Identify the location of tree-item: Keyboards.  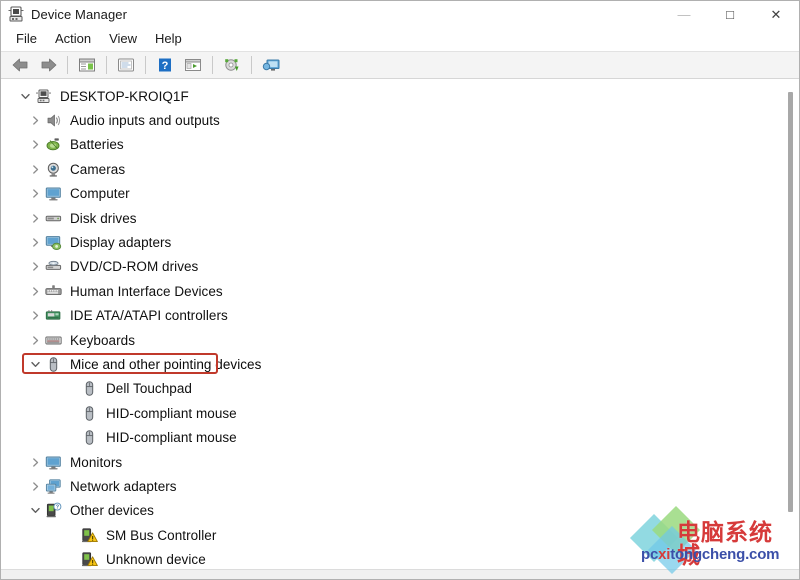
(400, 340).